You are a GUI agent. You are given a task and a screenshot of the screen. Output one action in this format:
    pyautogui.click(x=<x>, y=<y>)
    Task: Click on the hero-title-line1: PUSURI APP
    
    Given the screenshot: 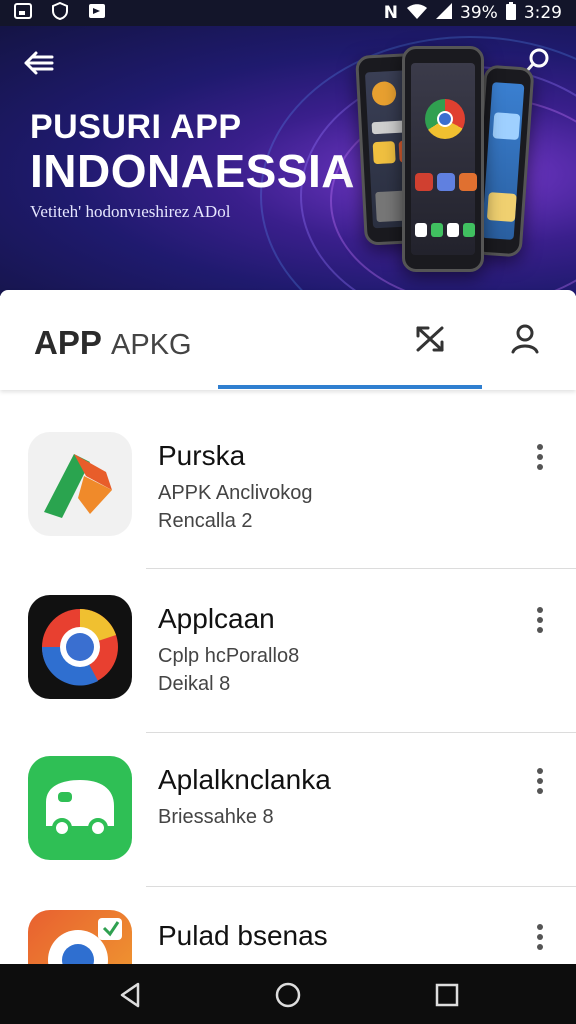 What is the action you would take?
    pyautogui.click(x=136, y=127)
    